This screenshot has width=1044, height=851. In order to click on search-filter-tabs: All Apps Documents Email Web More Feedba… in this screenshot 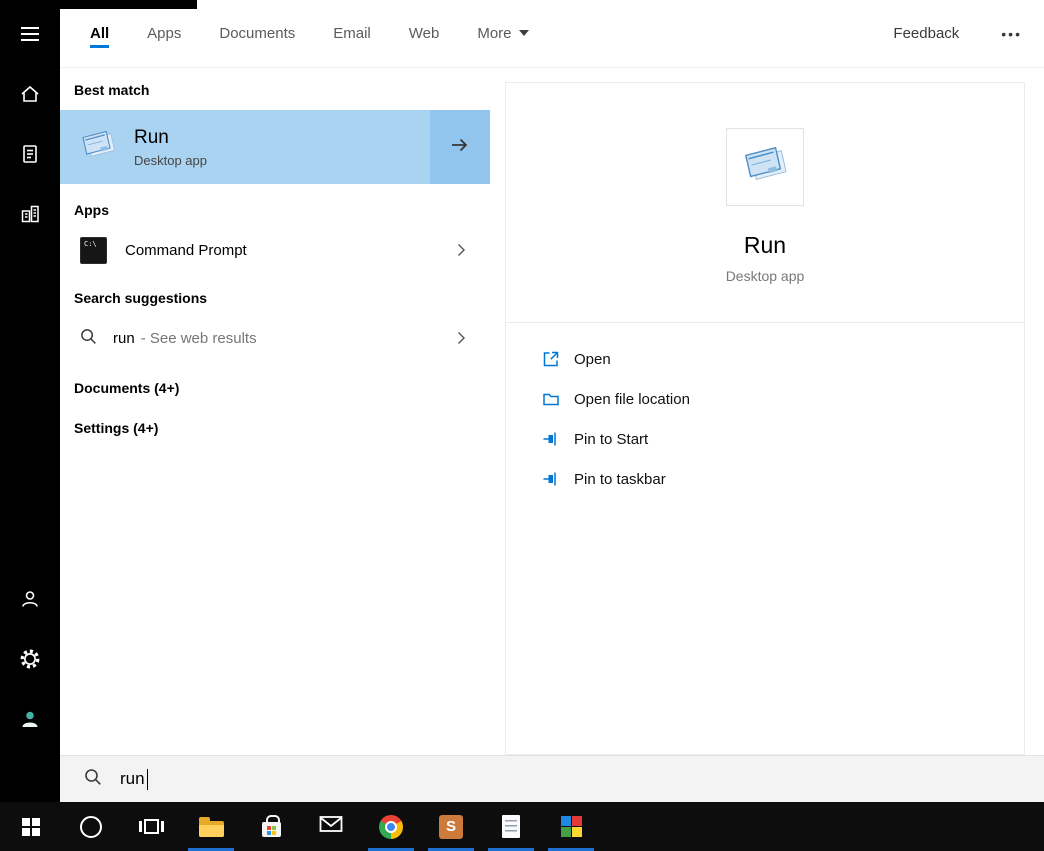, I will do `click(552, 34)`.